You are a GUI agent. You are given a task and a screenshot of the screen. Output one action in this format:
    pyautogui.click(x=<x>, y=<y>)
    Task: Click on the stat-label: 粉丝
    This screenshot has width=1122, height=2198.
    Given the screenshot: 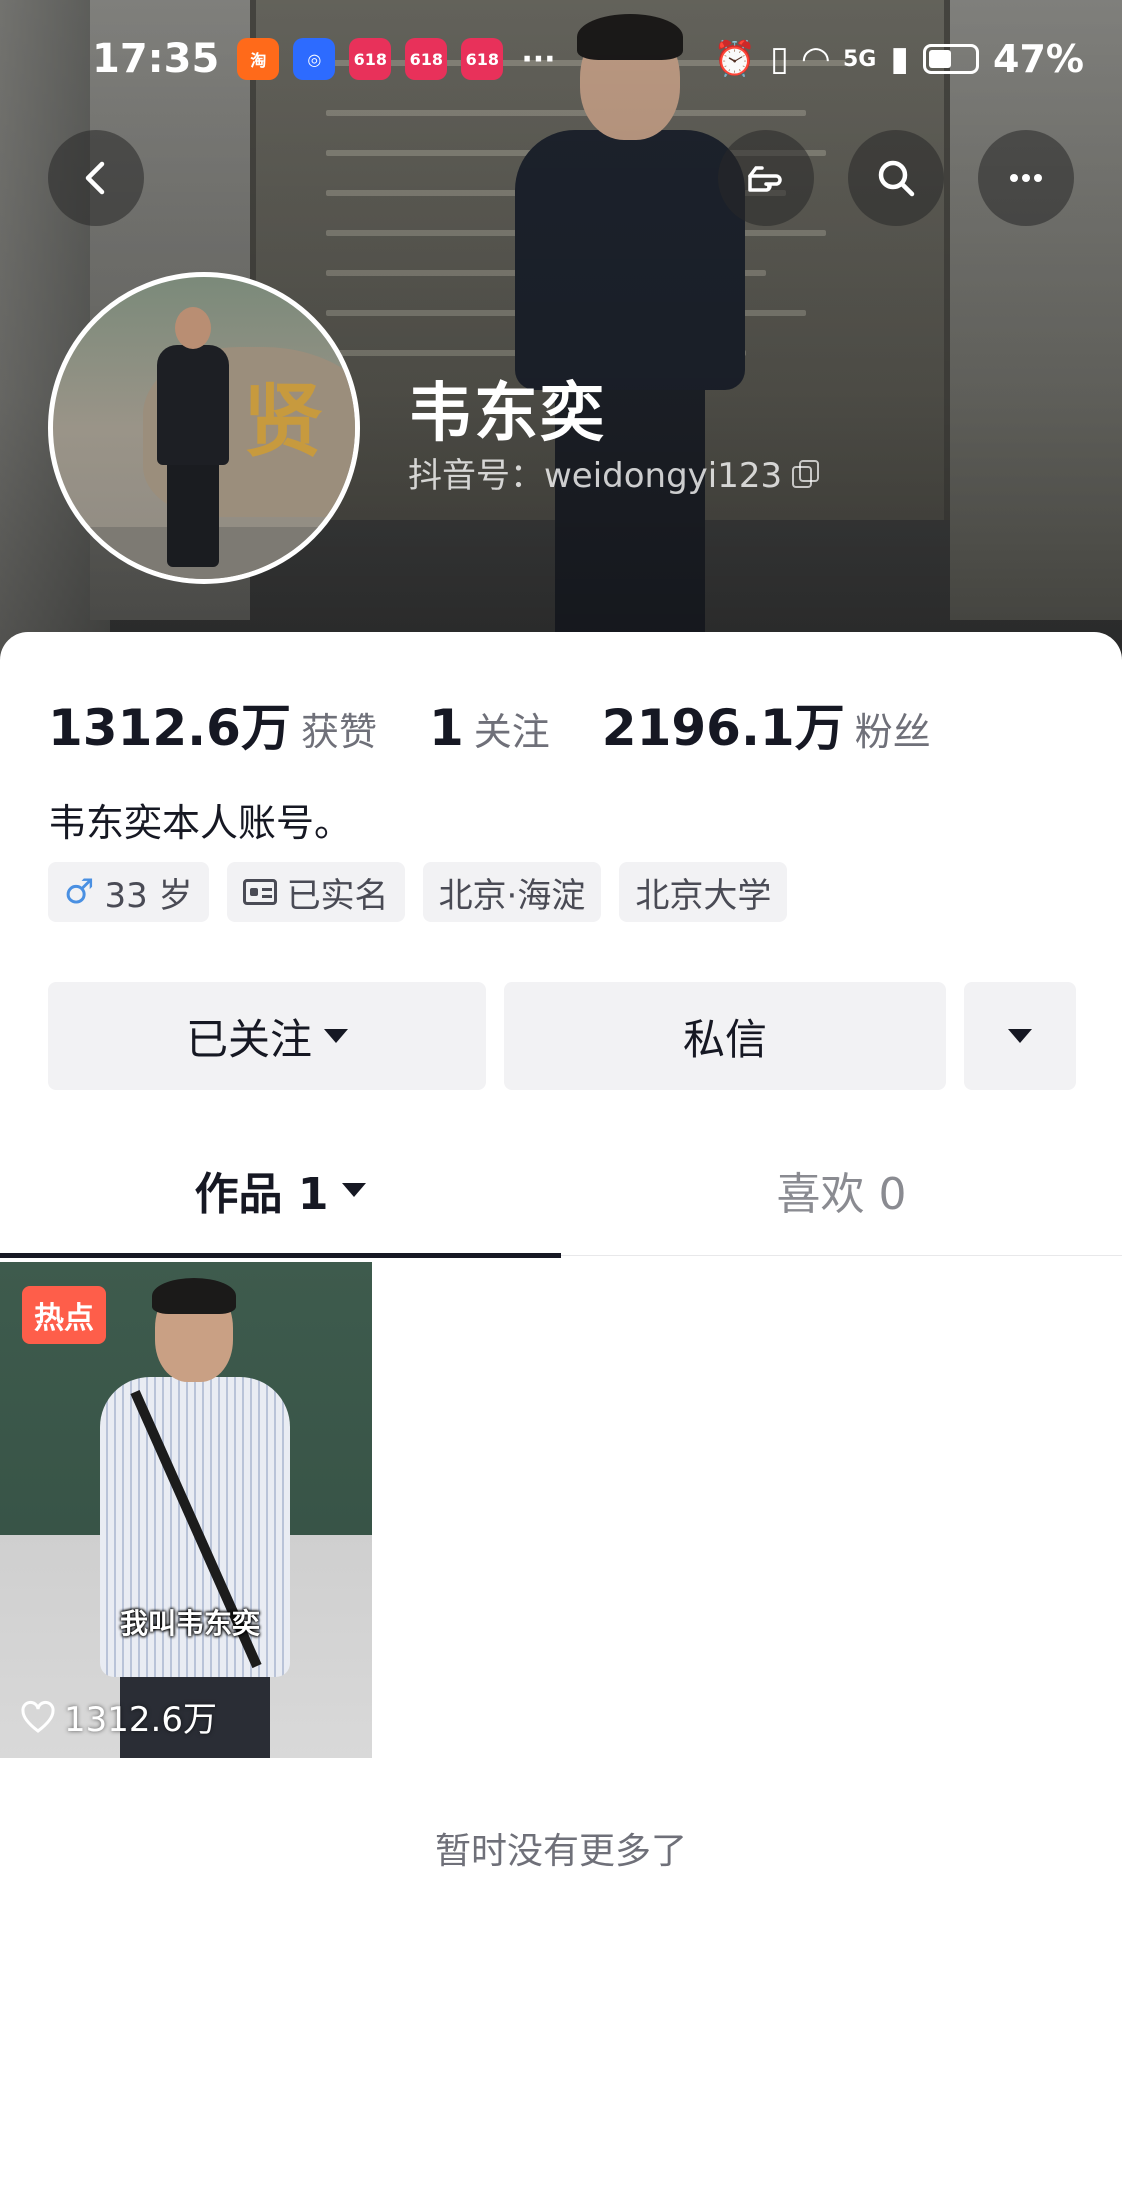 What is the action you would take?
    pyautogui.click(x=892, y=732)
    